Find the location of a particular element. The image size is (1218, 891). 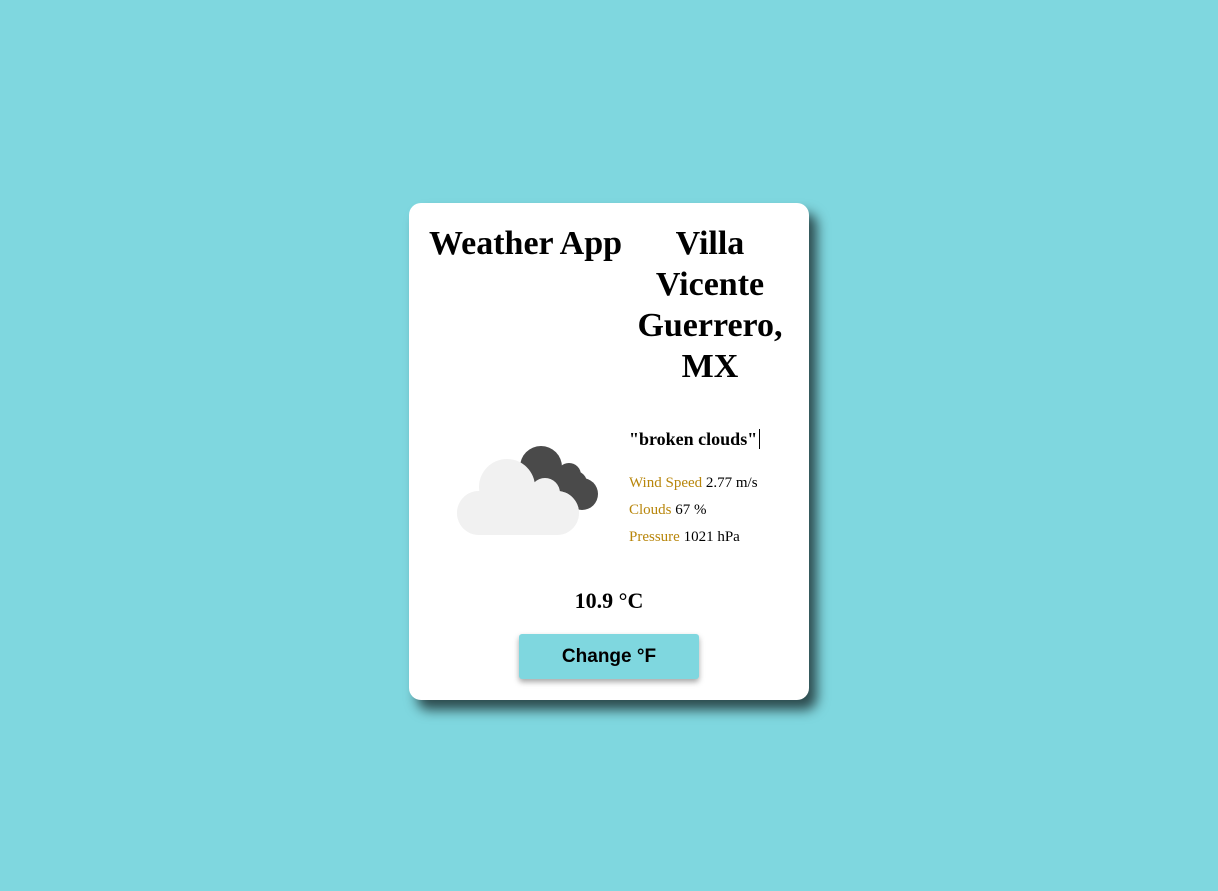

weather-description-text: "broken clouds" is located at coordinates (693, 439).